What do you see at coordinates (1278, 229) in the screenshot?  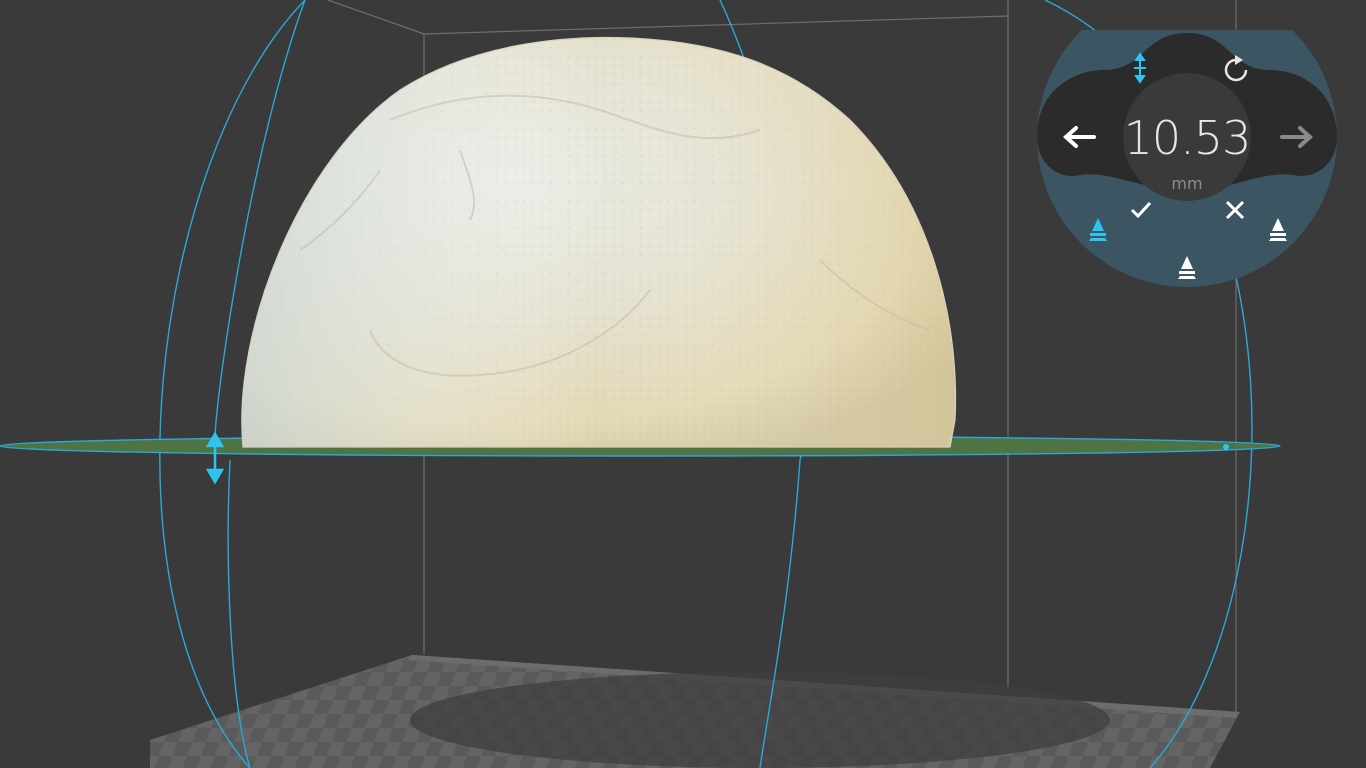 I see `snap-right-icon` at bounding box center [1278, 229].